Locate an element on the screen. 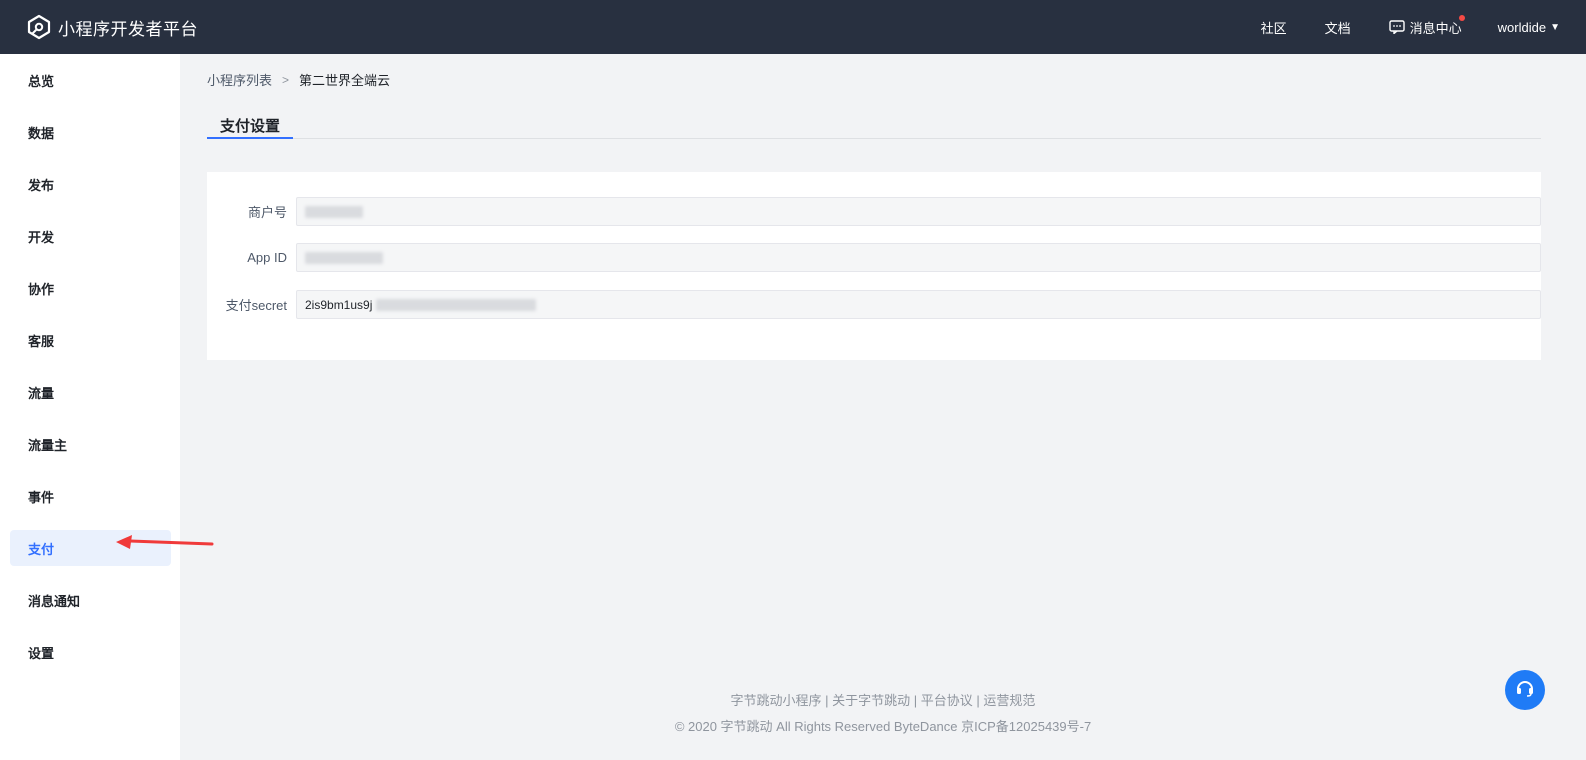  top-navigation-bar: 小程序开发者平台 社区 文档 消息中心 worldide ▼ is located at coordinates (793, 27).